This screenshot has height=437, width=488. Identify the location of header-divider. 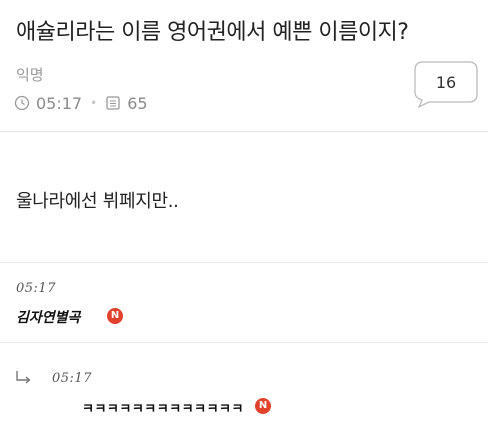
(244, 131).